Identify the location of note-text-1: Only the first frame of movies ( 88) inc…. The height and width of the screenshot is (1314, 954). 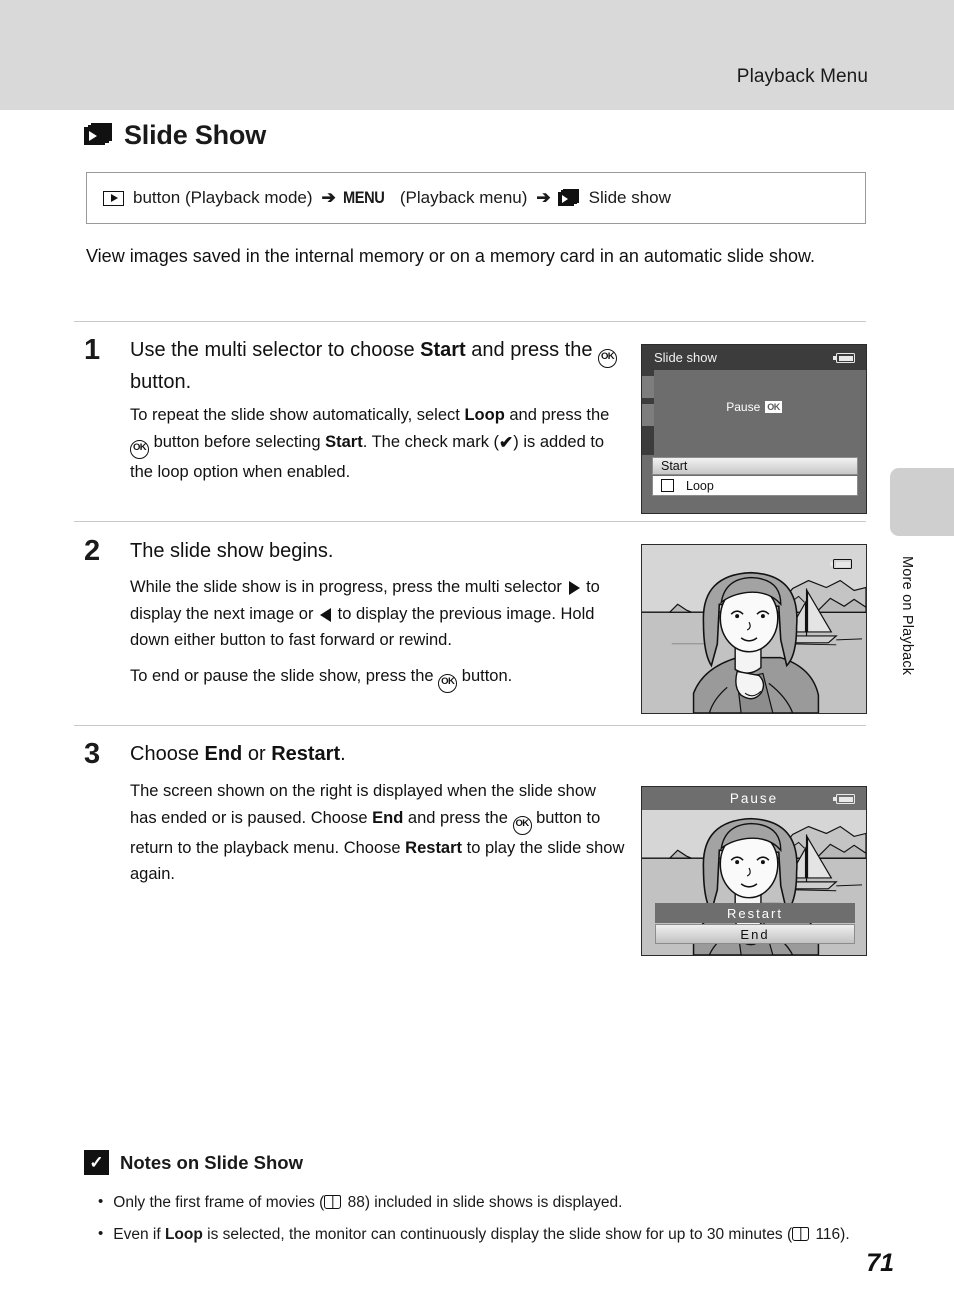
(368, 1202).